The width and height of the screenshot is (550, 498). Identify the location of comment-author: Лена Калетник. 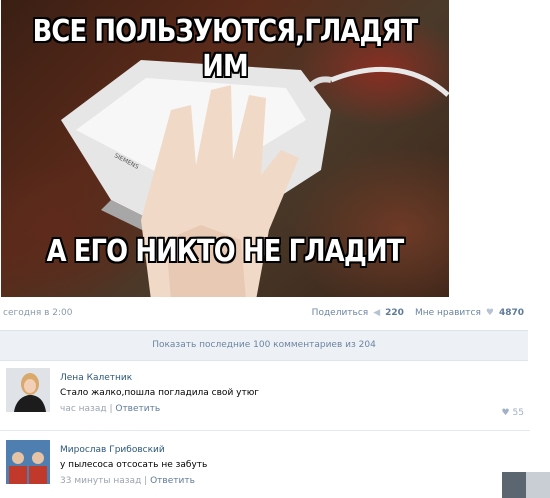
(295, 378).